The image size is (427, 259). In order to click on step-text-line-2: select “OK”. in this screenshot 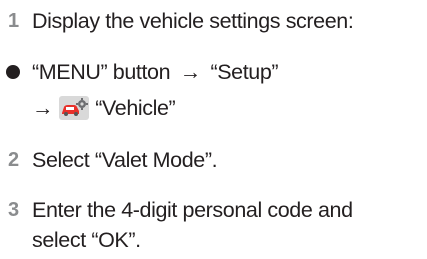, I will do `click(86, 240)`.